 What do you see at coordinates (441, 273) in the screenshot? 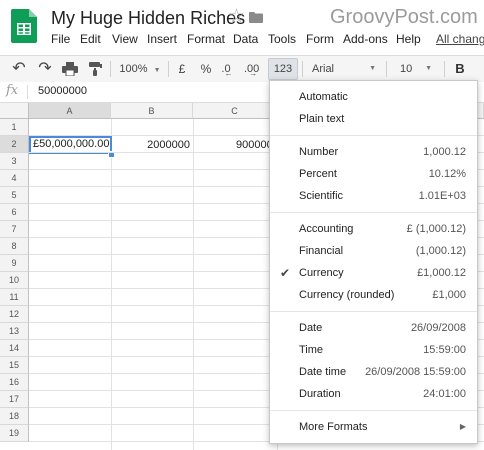
I see `format-example: £1,000.12` at bounding box center [441, 273].